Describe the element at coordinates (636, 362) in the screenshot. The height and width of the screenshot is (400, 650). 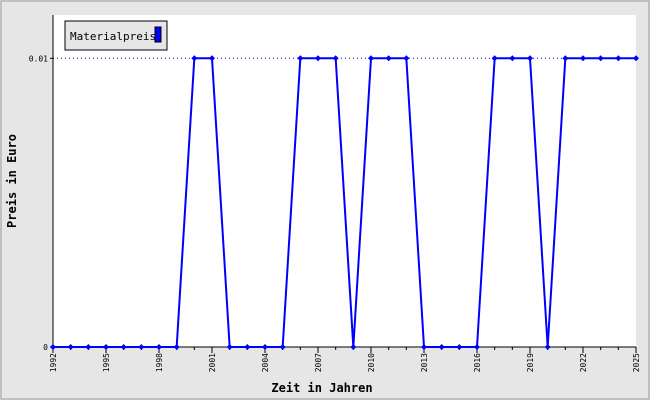
I see `x-tick-label: 2025` at that location.